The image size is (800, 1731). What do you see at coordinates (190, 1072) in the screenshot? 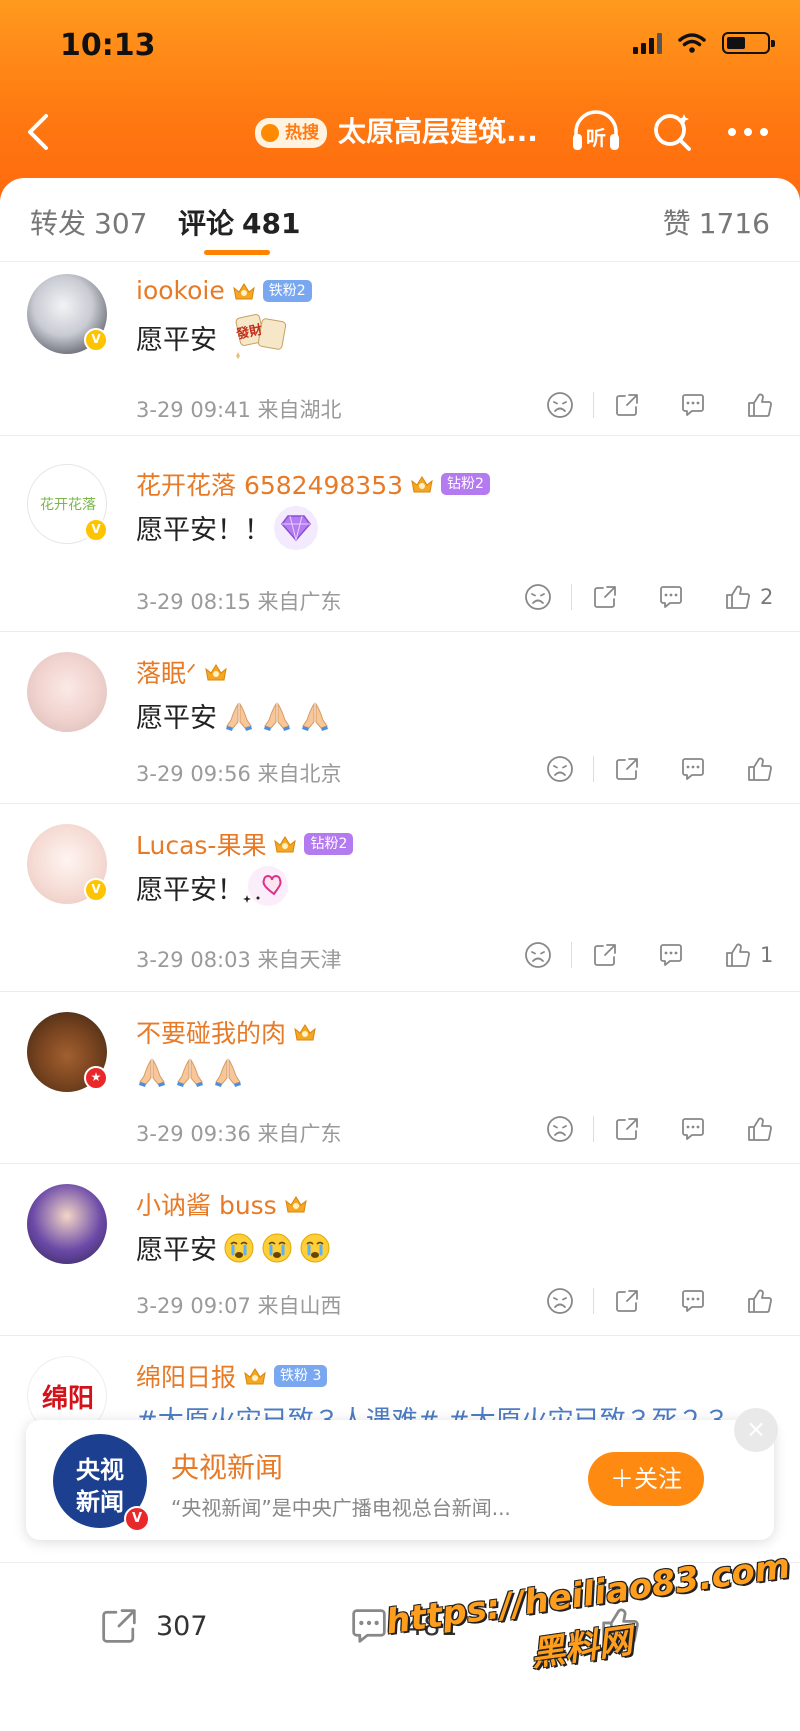
I see `comment-text` at bounding box center [190, 1072].